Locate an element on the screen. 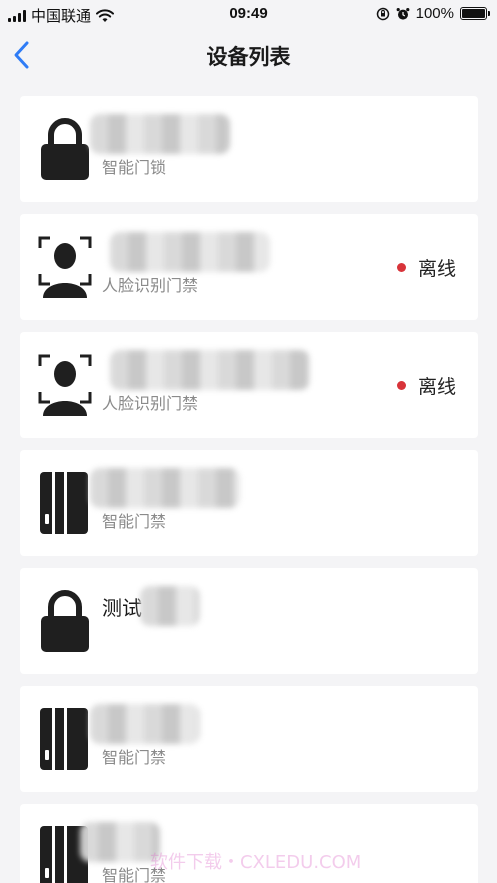 This screenshot has width=497, height=883. status-right: 100% is located at coordinates (433, 13).